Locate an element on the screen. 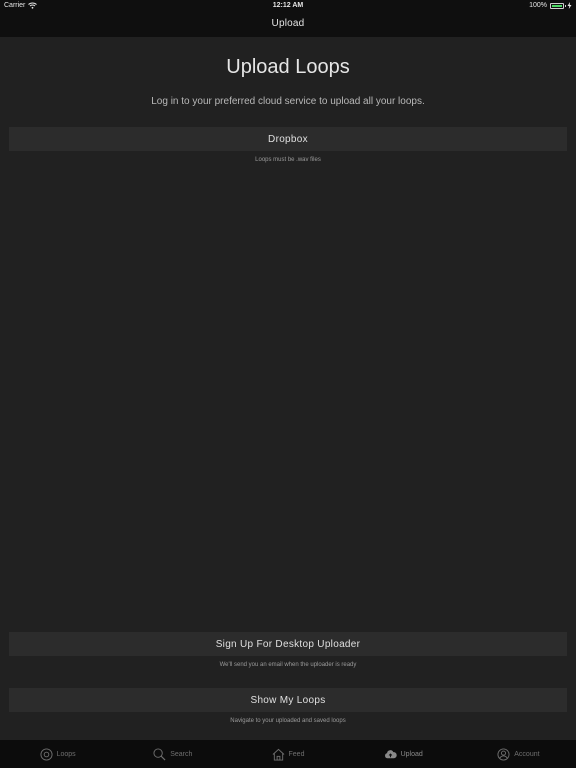 The height and width of the screenshot is (768, 576). status-bar: Carrier 12:12 AM 100% is located at coordinates (288, 6).